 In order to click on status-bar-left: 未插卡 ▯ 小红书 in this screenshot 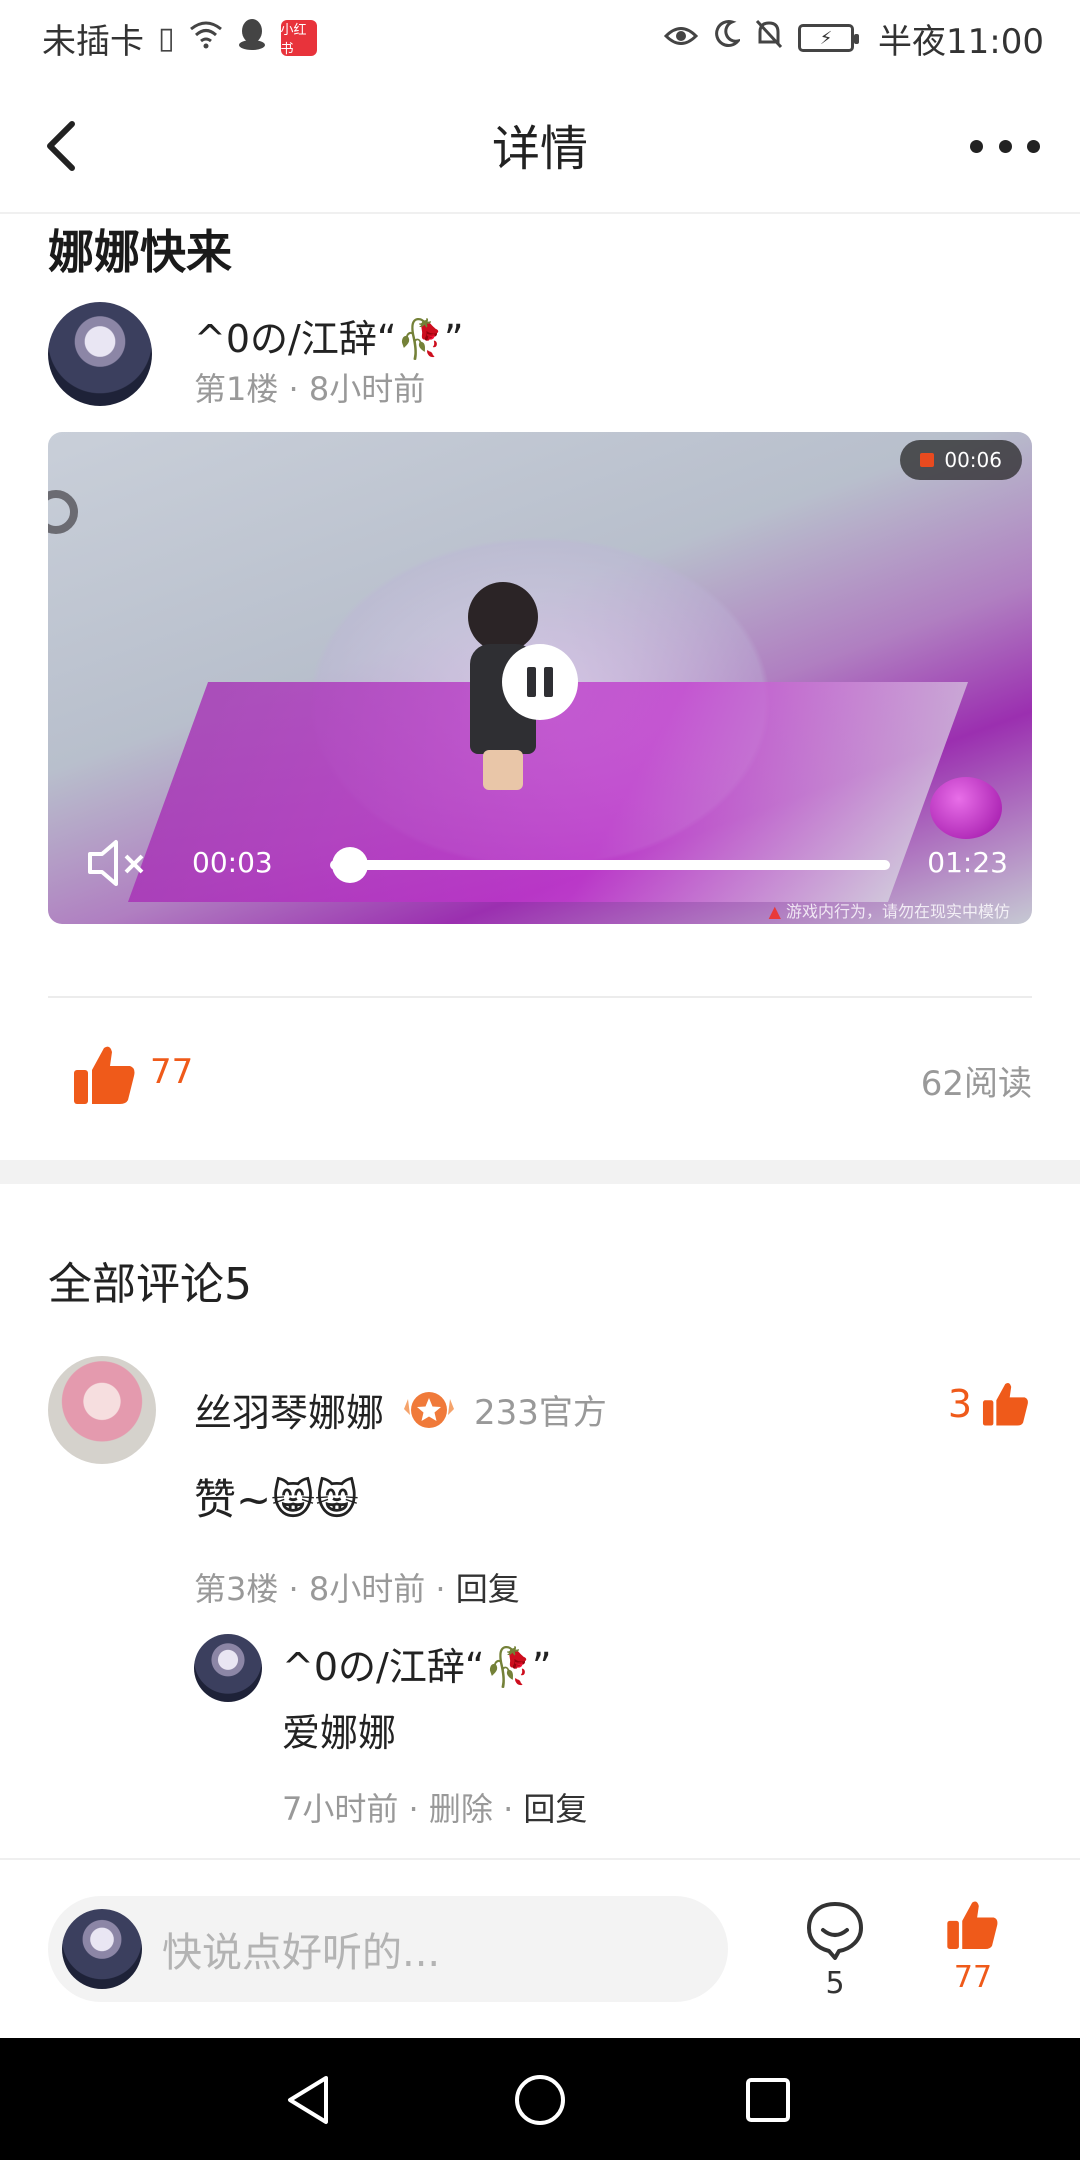, I will do `click(179, 38)`.